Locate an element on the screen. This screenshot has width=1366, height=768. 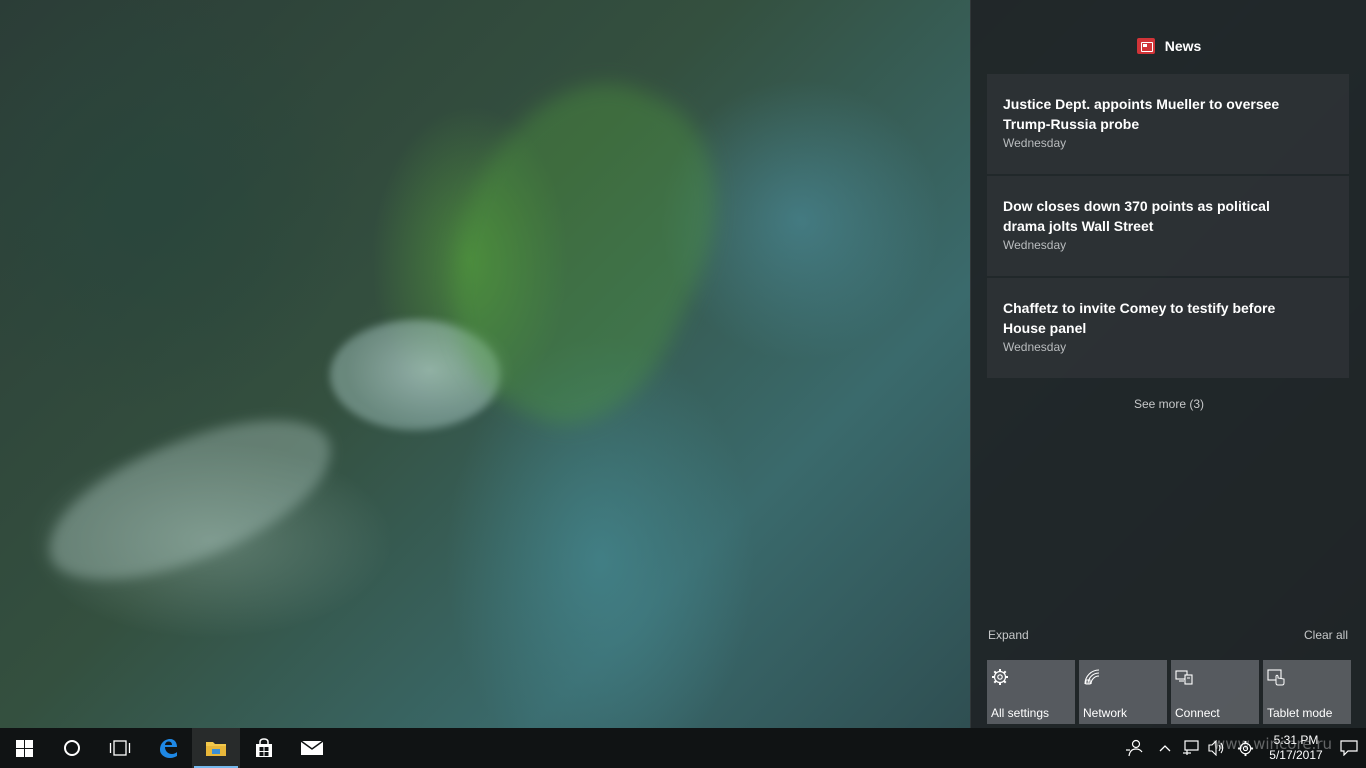
store-bag-icon is located at coordinates (264, 747).